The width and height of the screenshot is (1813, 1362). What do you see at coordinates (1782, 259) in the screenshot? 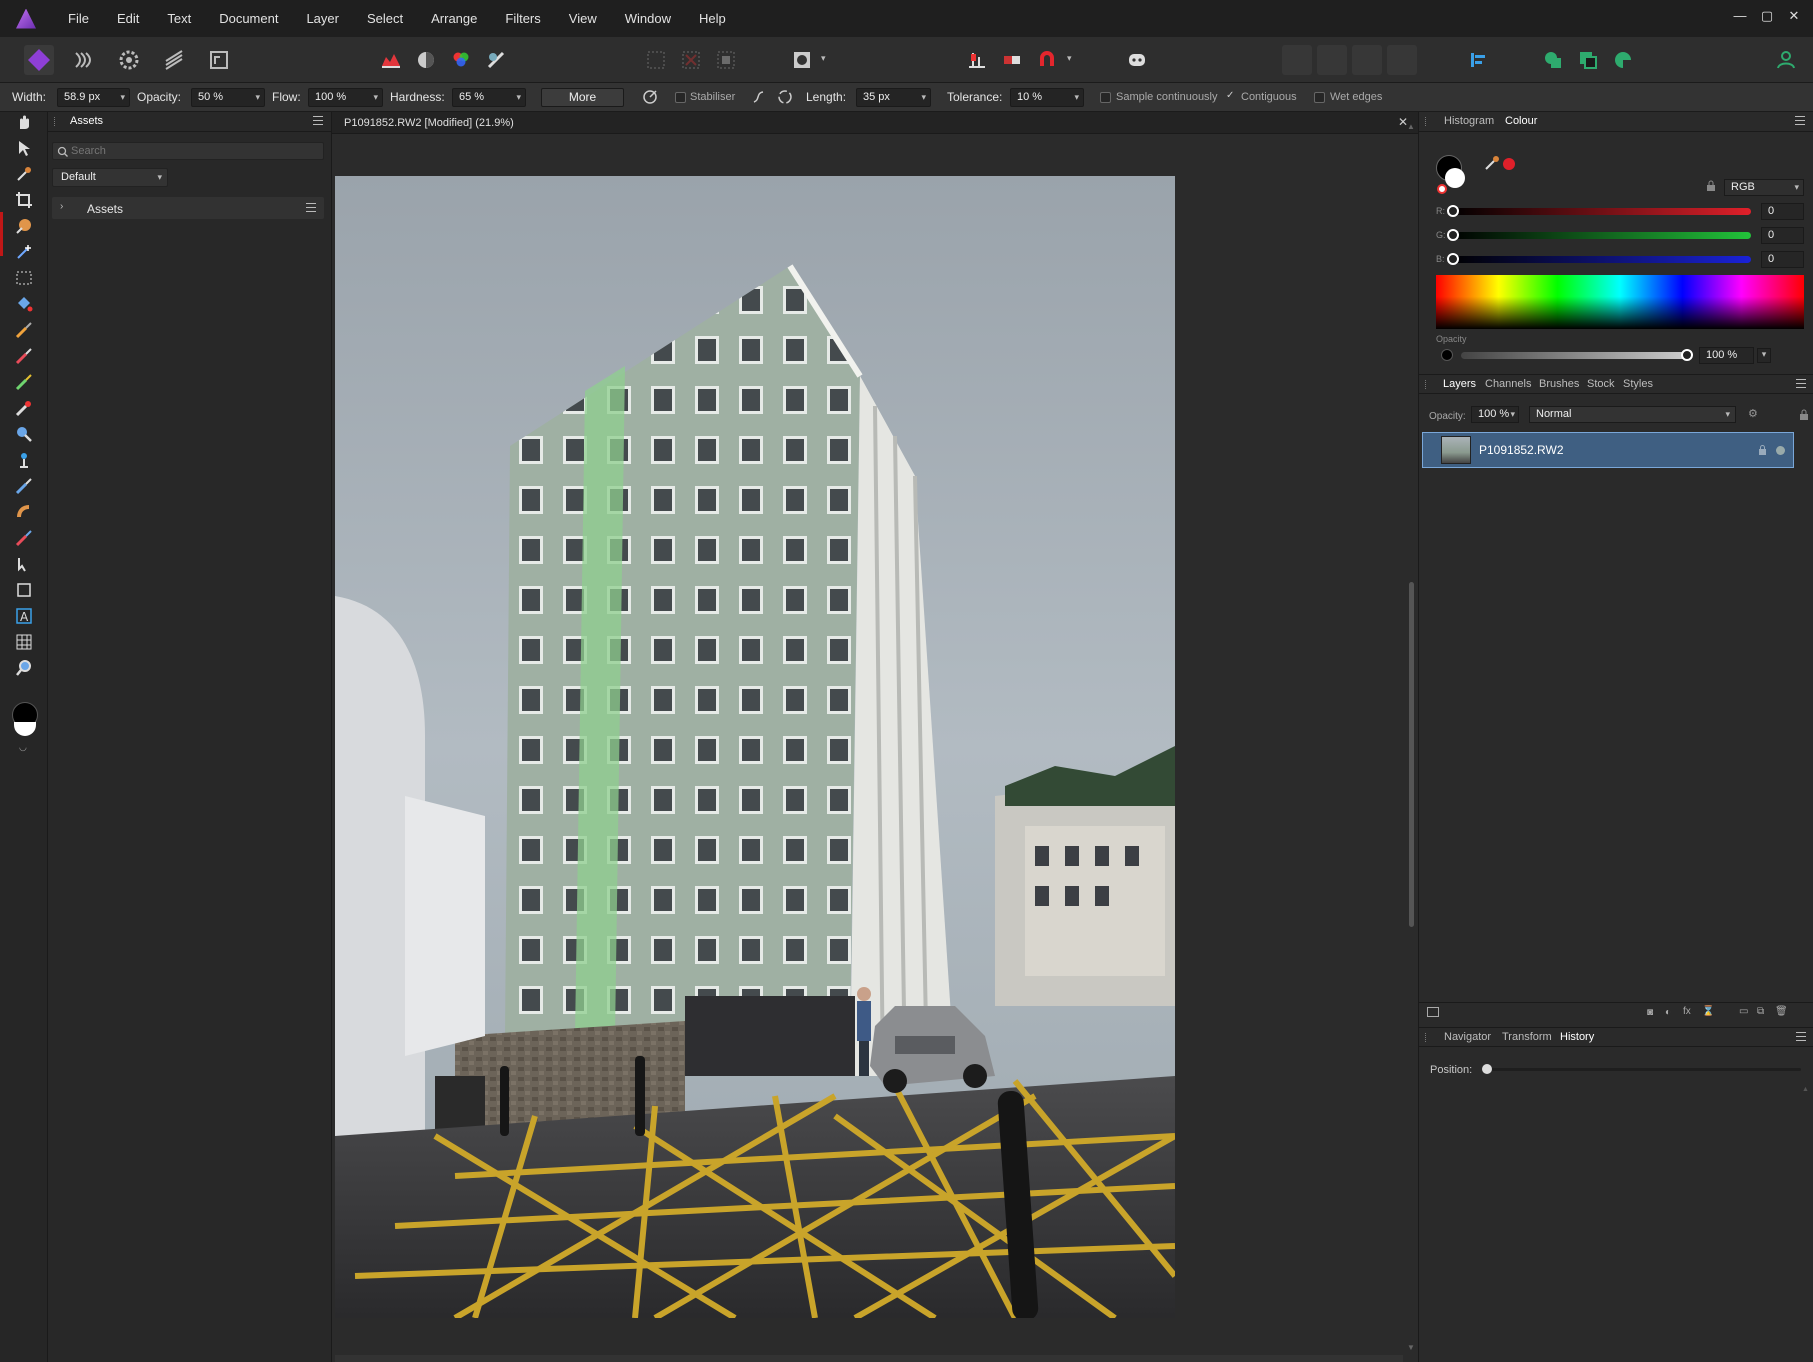
I see `blue-value: 0` at bounding box center [1782, 259].